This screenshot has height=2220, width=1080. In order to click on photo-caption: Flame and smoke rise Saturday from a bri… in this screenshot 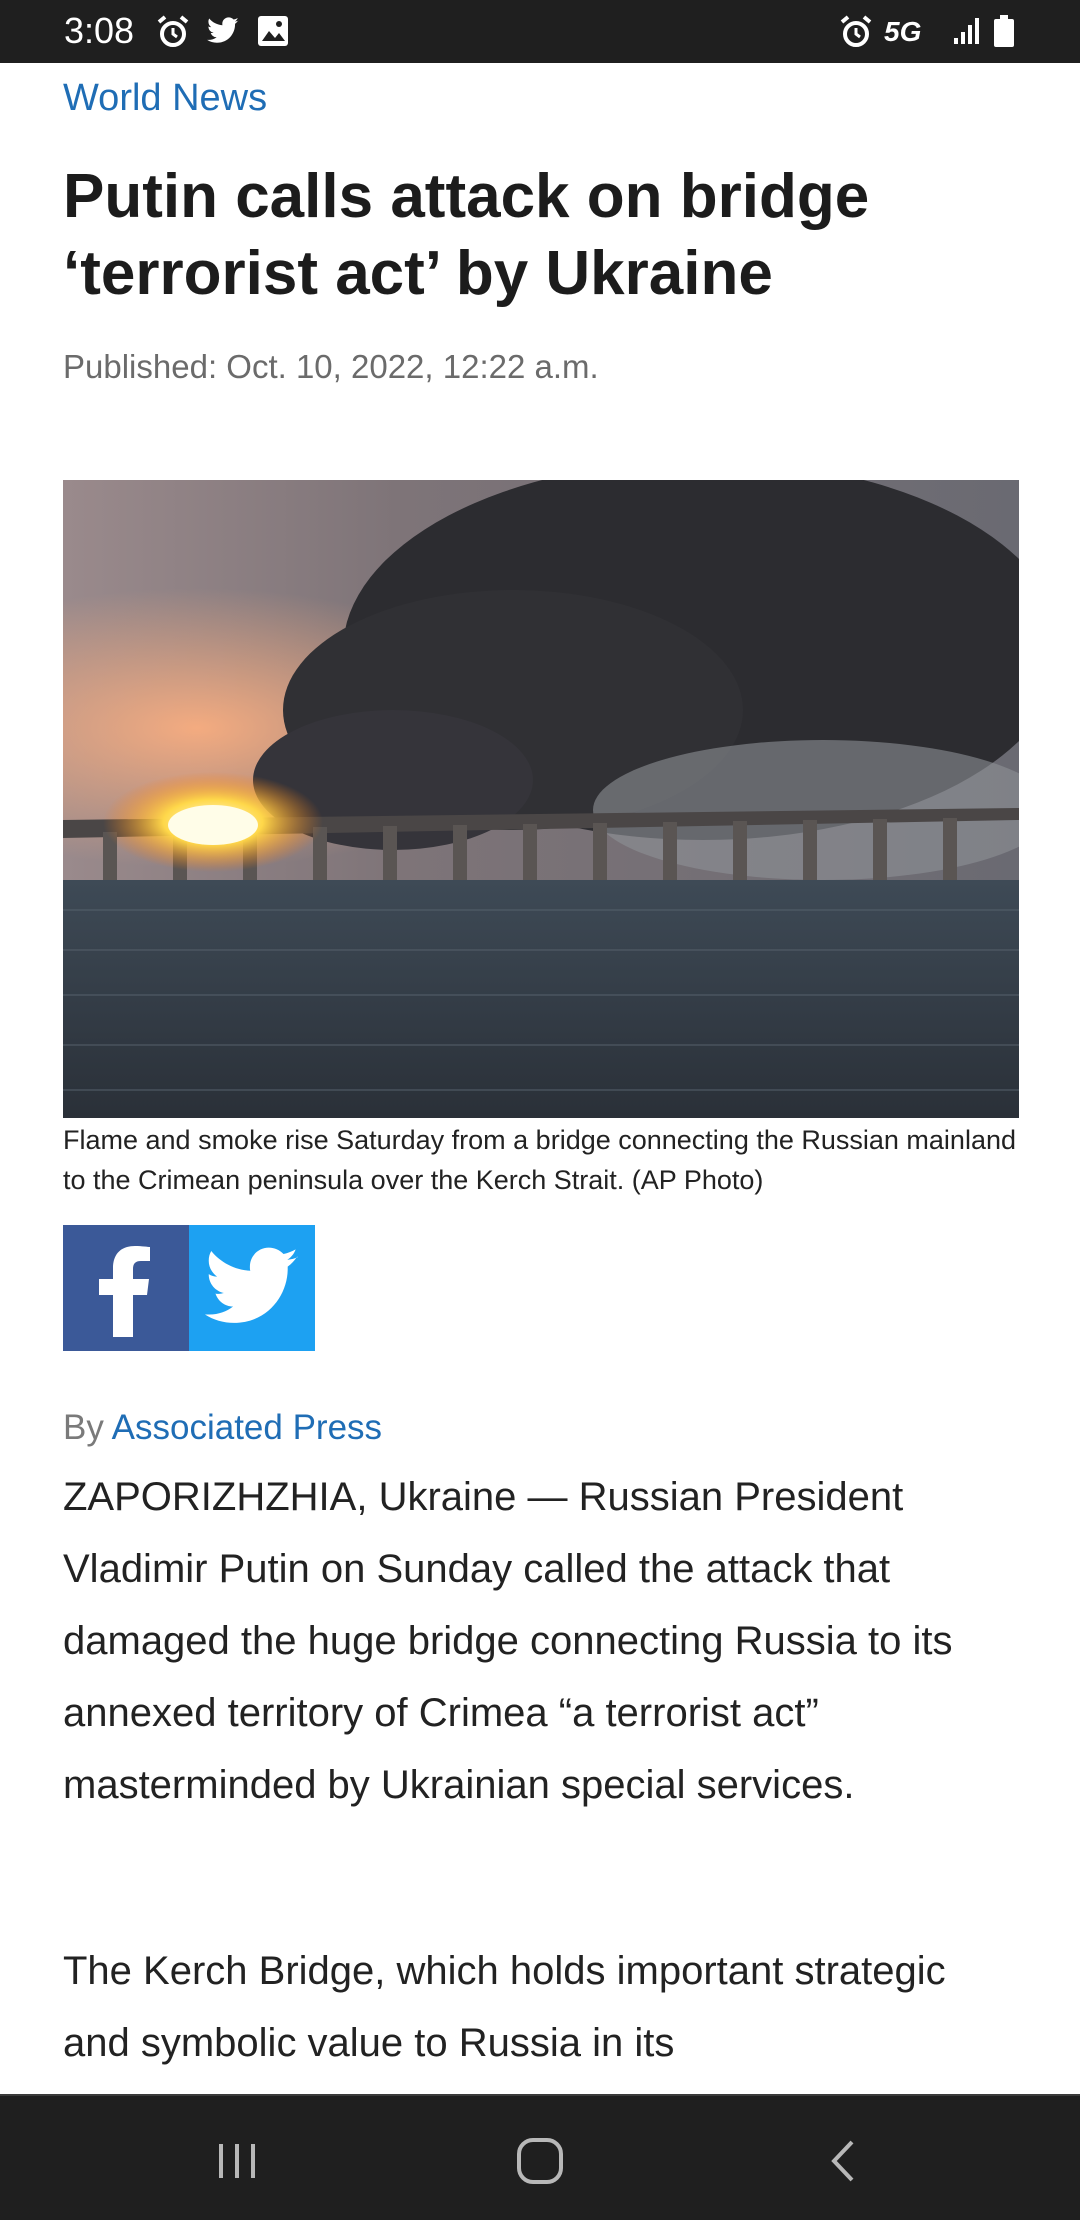, I will do `click(539, 1160)`.